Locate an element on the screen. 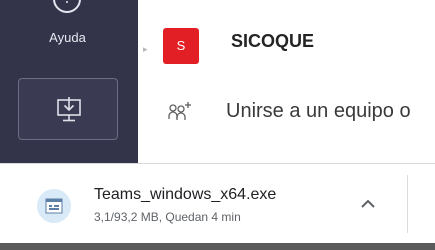 The width and height of the screenshot is (435, 250). help-label: Ayuda is located at coordinates (67, 37).